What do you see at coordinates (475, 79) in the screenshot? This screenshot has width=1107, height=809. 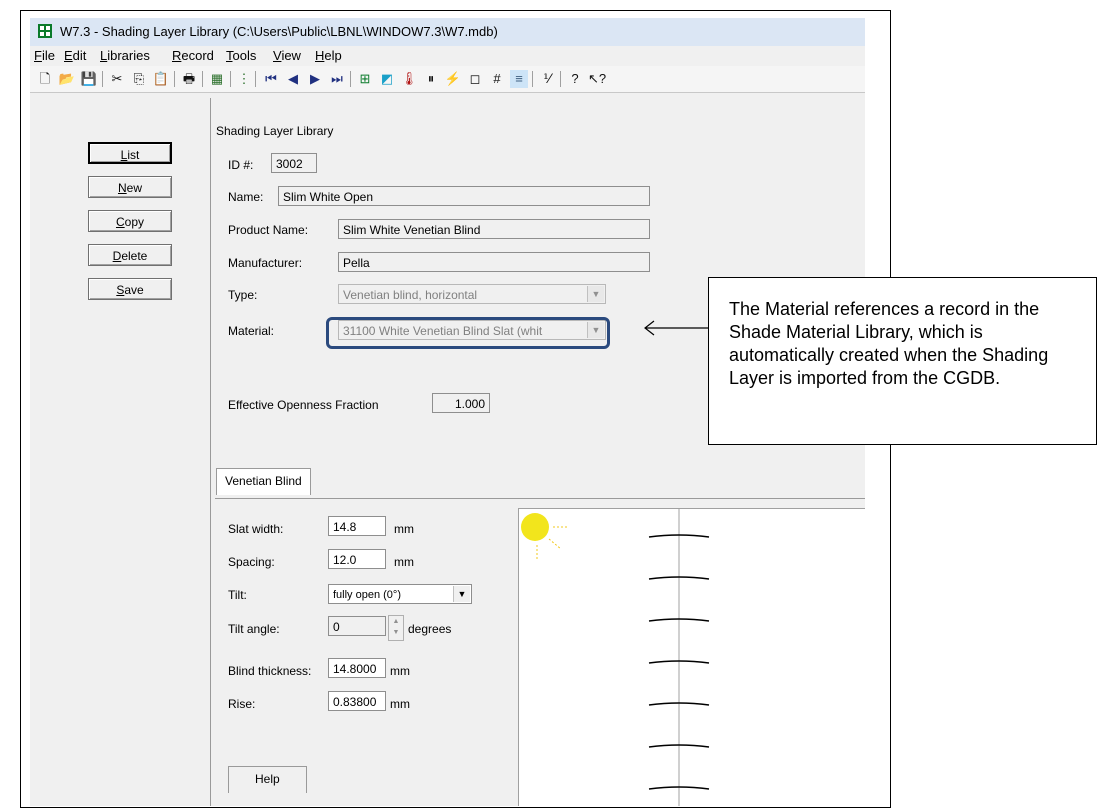 I see `square-icon: ◻` at bounding box center [475, 79].